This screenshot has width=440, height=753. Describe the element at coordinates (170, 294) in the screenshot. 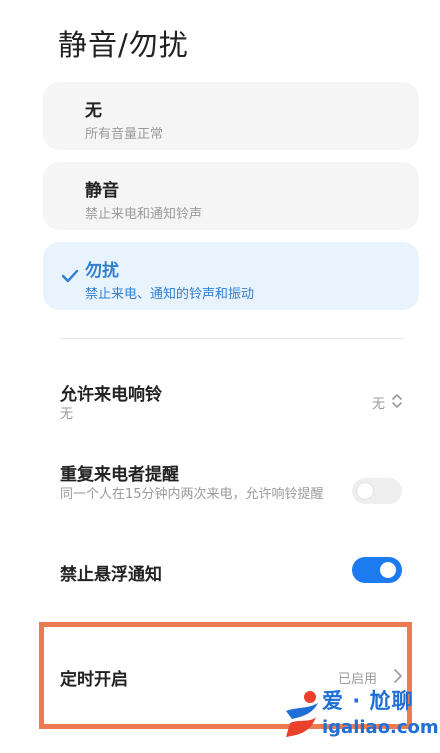

I see `mode-option-subtitle: 禁止来电、通知的铃声和振动` at that location.